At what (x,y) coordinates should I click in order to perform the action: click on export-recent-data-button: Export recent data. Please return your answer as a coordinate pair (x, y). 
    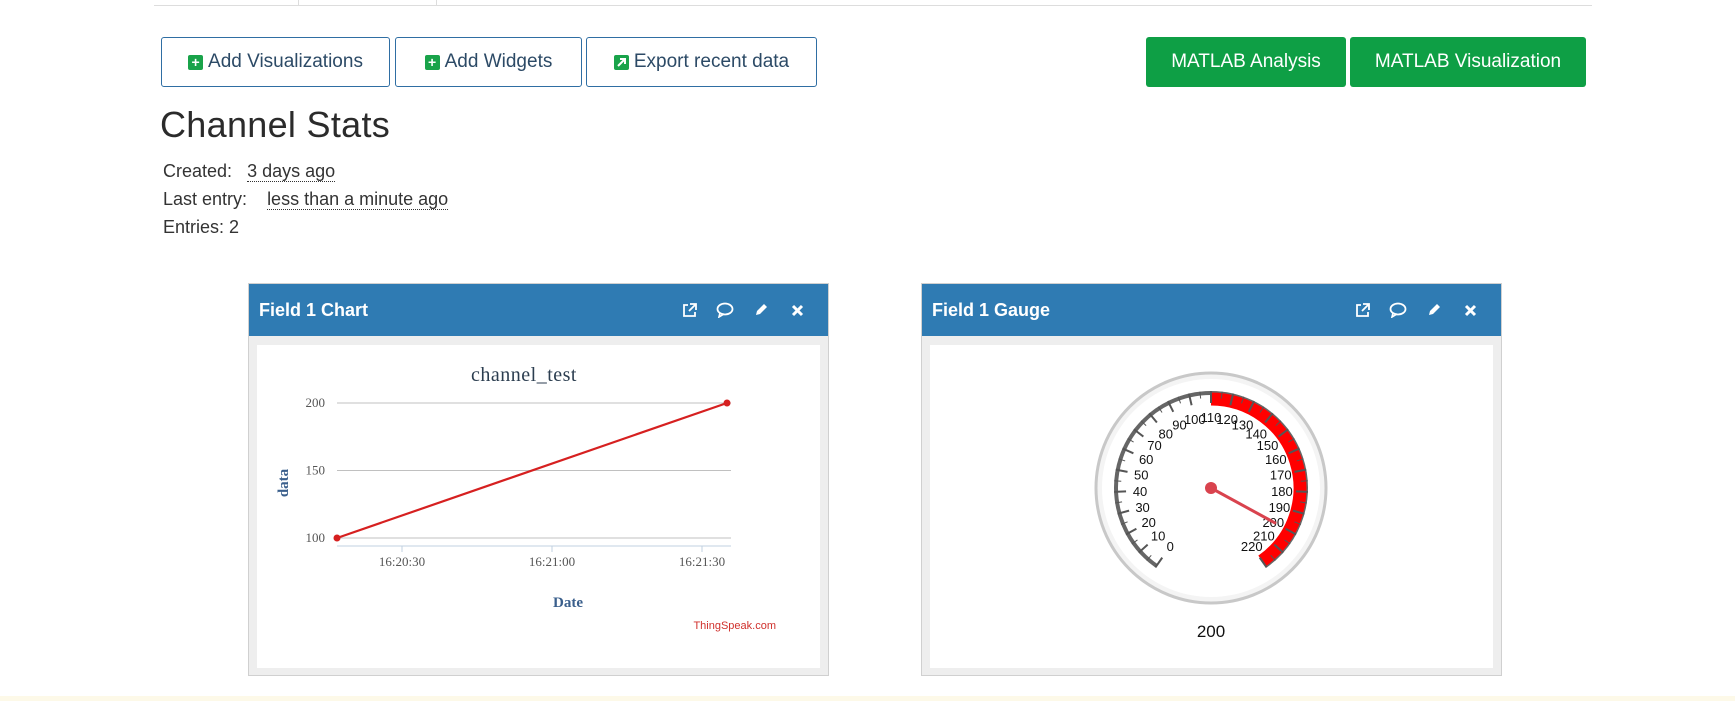
    Looking at the image, I should click on (701, 62).